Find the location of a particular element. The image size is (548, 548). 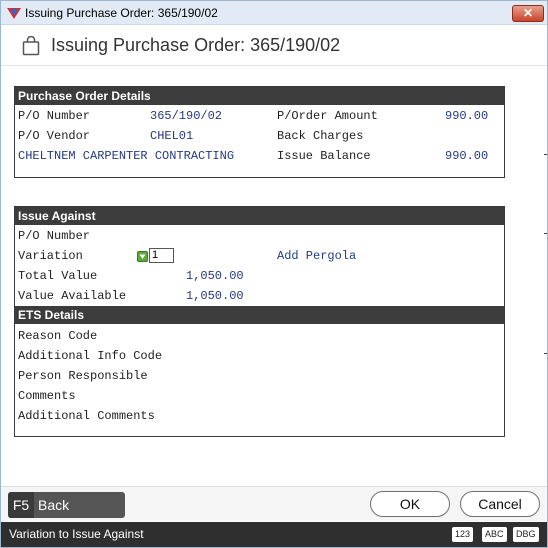

person-responsible-label: Person Responsible is located at coordinates (83, 376).